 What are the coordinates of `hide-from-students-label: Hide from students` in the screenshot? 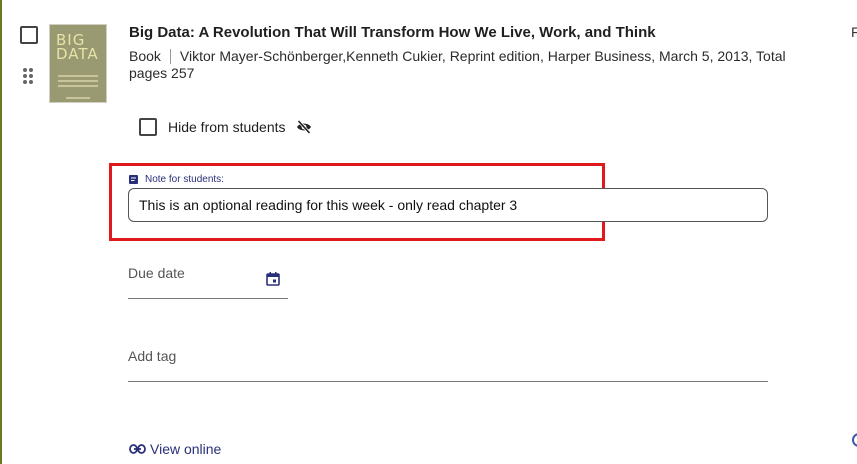 It's located at (227, 127).